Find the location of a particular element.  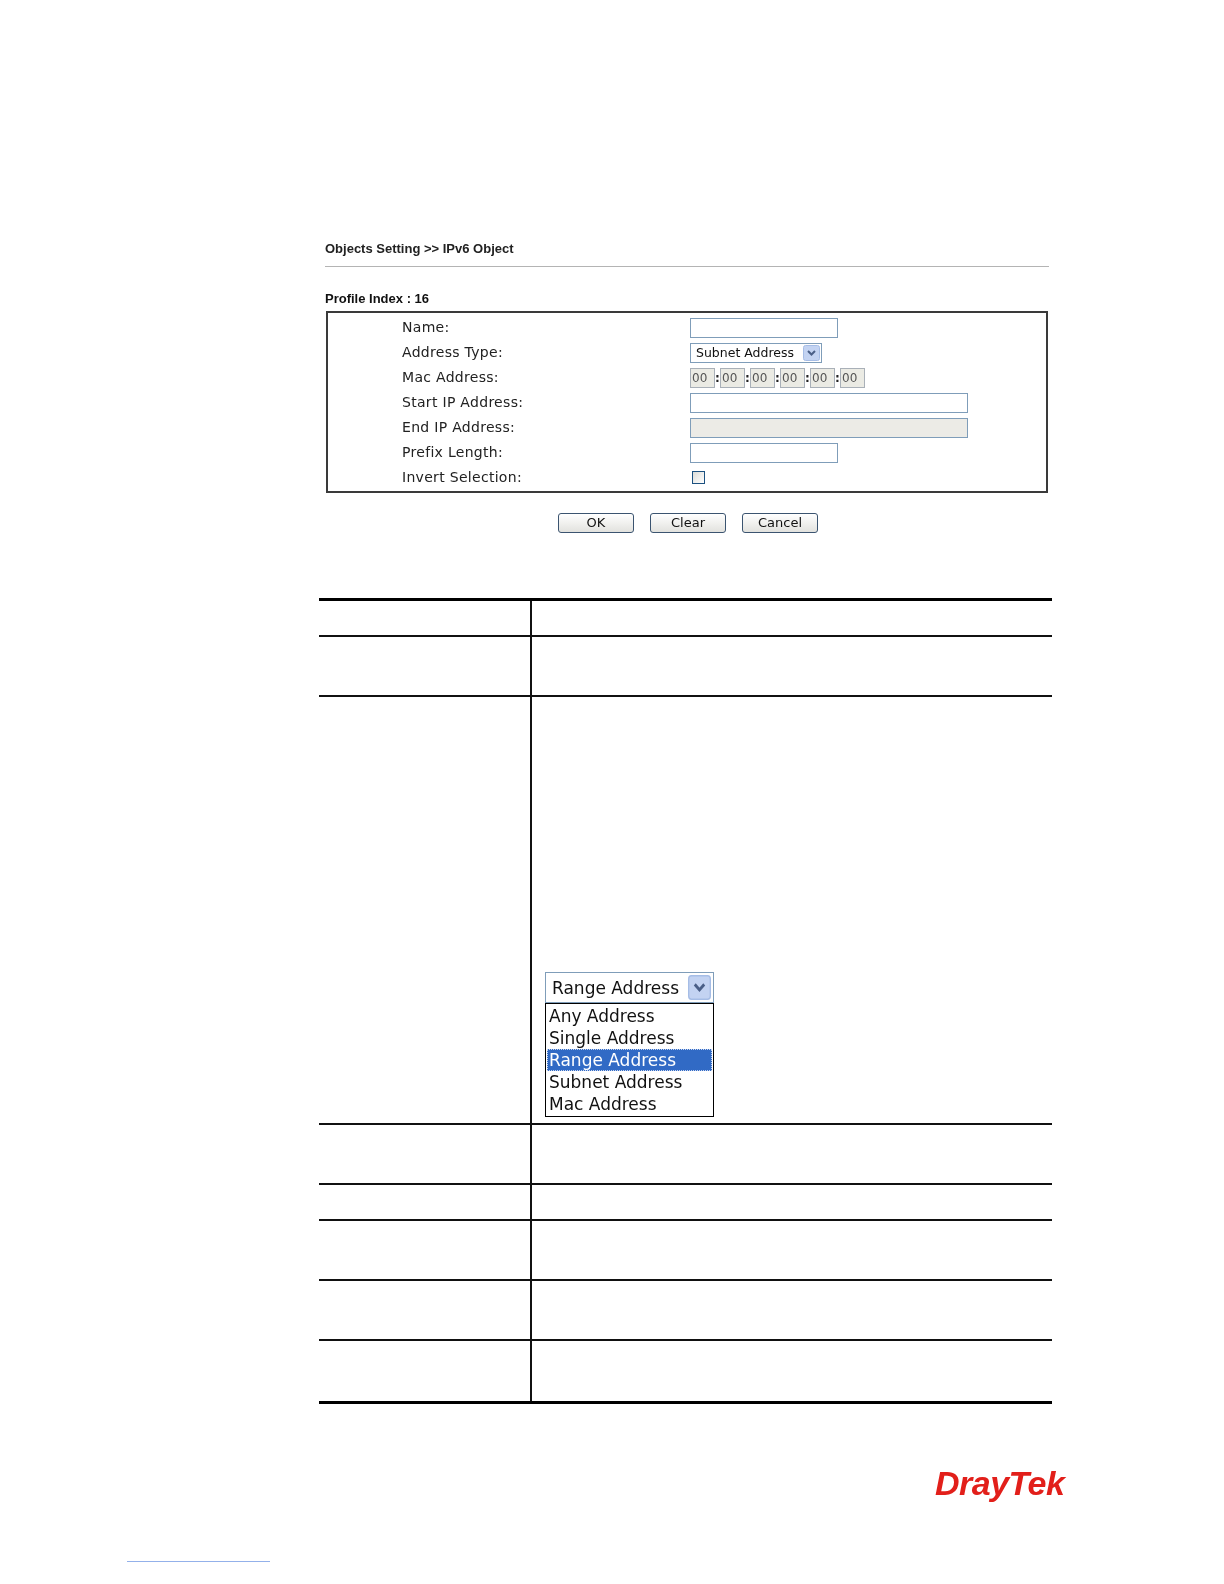

form-button: Clear is located at coordinates (688, 523).